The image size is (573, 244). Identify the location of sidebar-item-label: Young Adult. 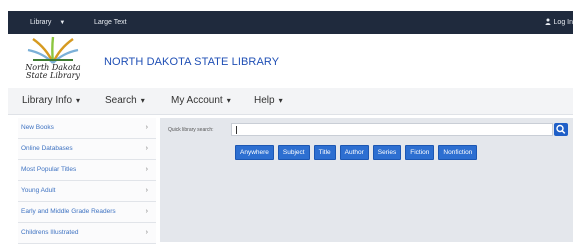
(38, 190).